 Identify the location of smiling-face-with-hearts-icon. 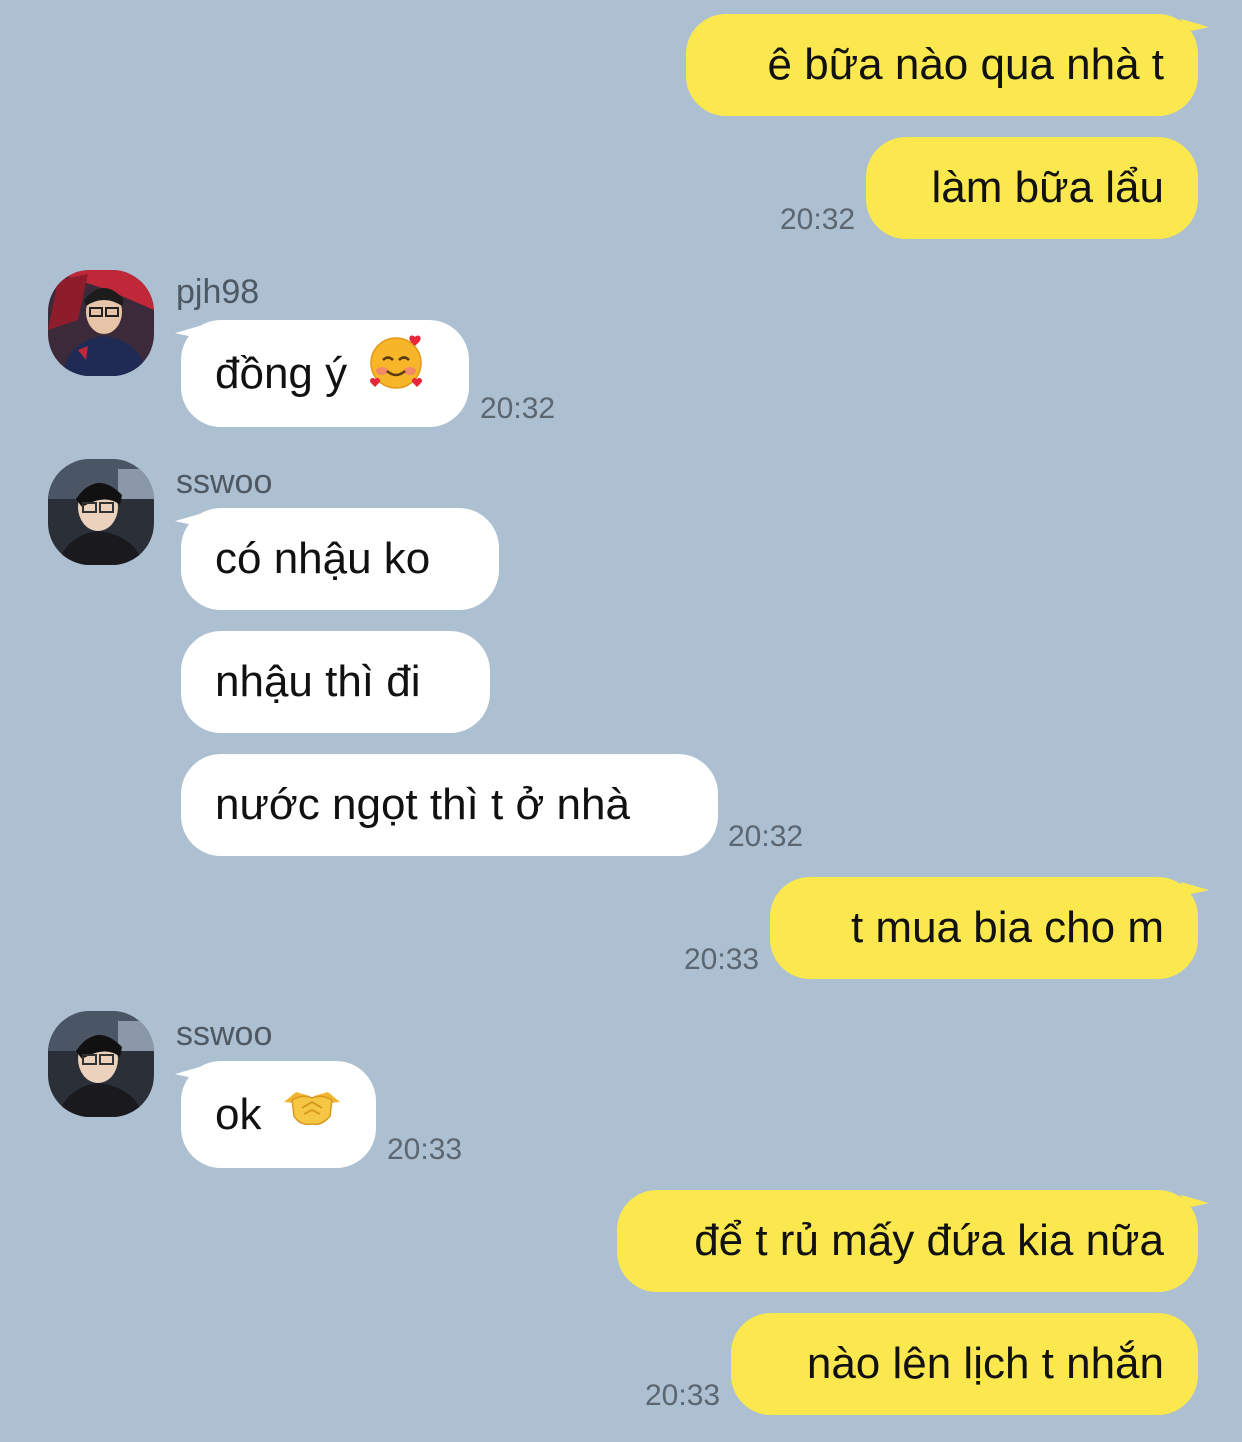
(396, 376).